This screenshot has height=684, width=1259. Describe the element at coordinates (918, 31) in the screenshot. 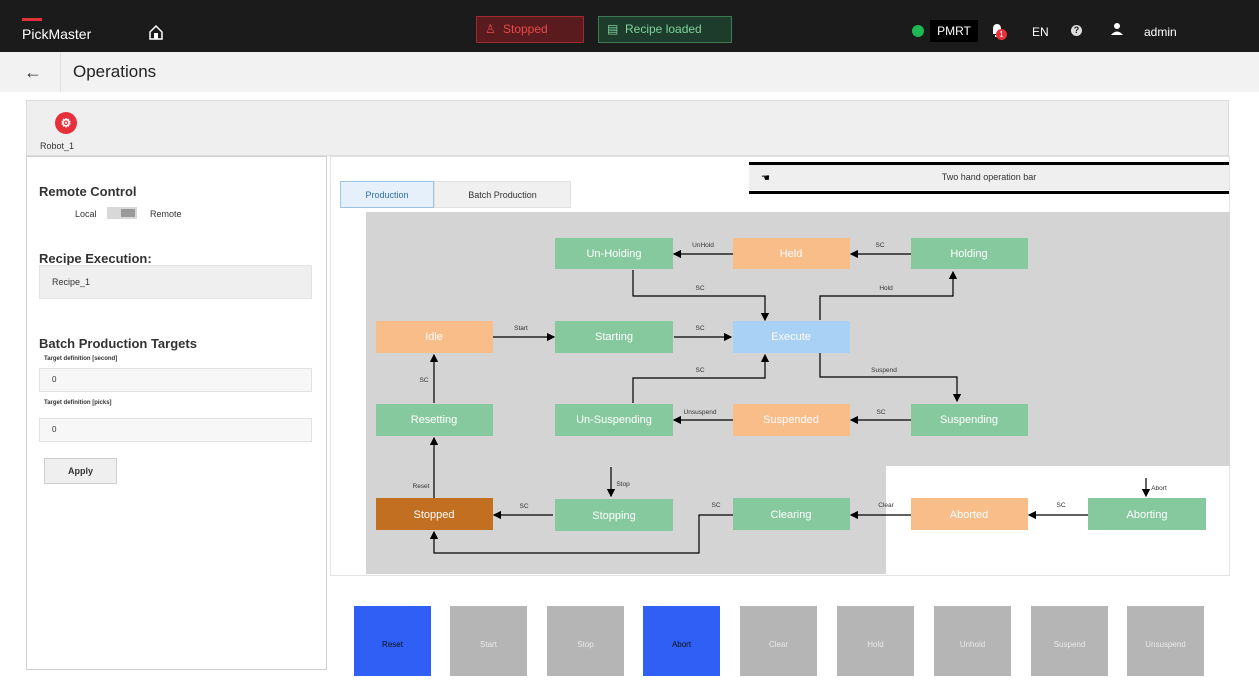

I see `connection-status-dot` at that location.